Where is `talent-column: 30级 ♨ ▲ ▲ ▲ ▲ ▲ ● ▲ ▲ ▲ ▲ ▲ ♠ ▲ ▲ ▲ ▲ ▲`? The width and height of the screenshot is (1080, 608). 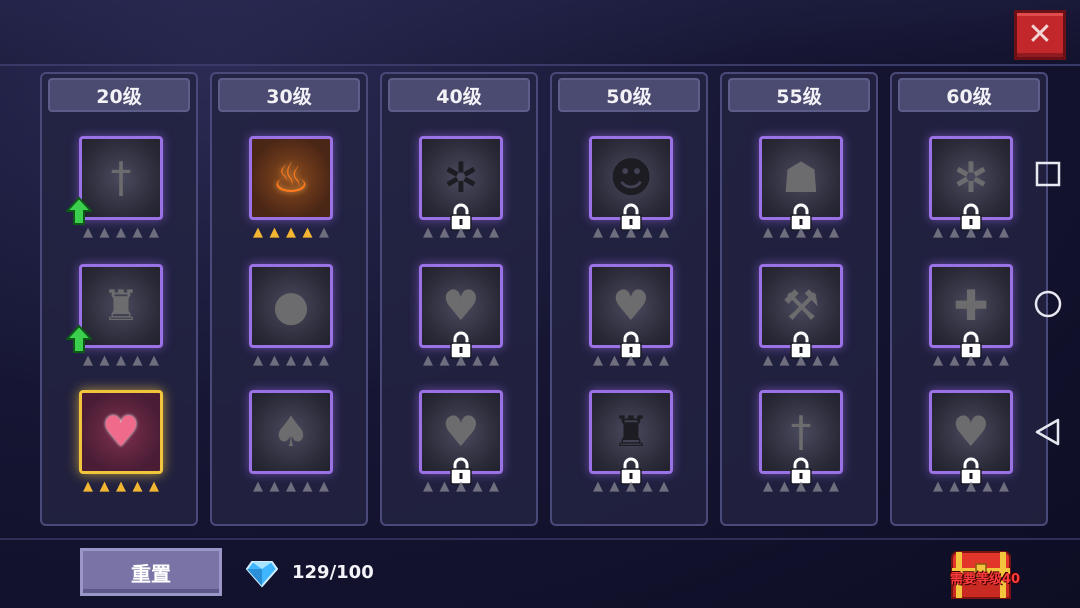
talent-column: 30级 ♨ ▲ ▲ ▲ ▲ ▲ ● ▲ ▲ ▲ ▲ ▲ ♠ ▲ ▲ ▲ ▲ ▲ is located at coordinates (289, 299).